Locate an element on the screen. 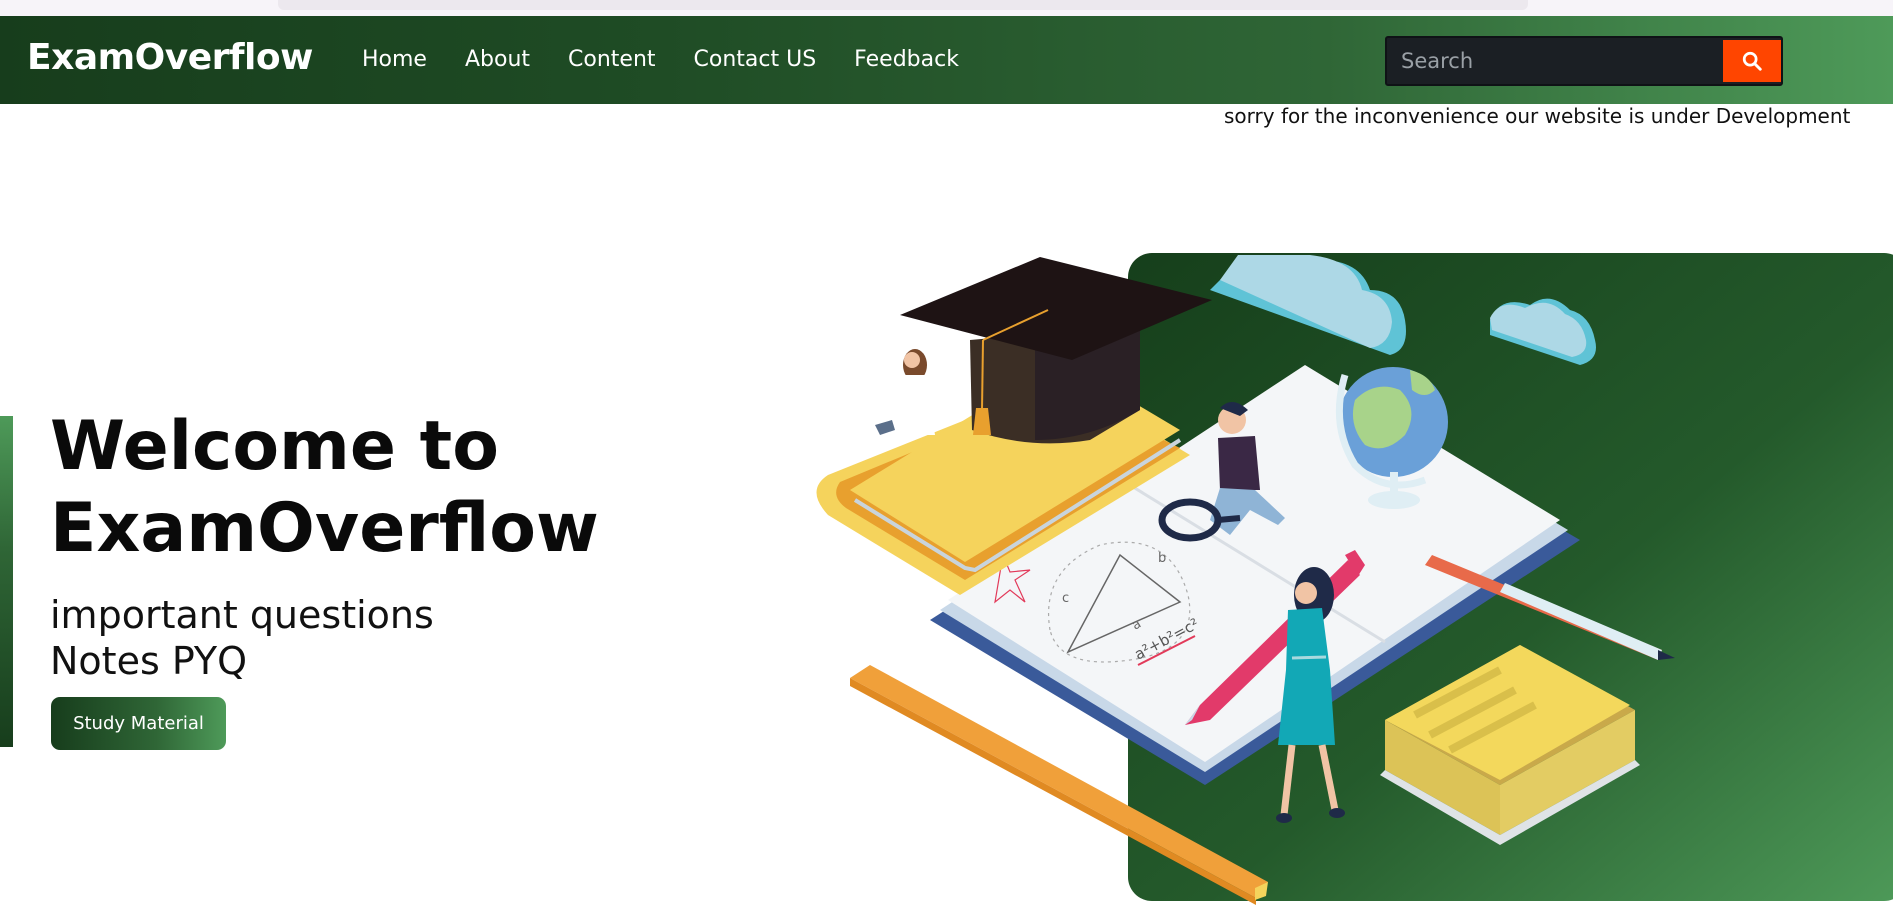  search-icon is located at coordinates (1752, 61).